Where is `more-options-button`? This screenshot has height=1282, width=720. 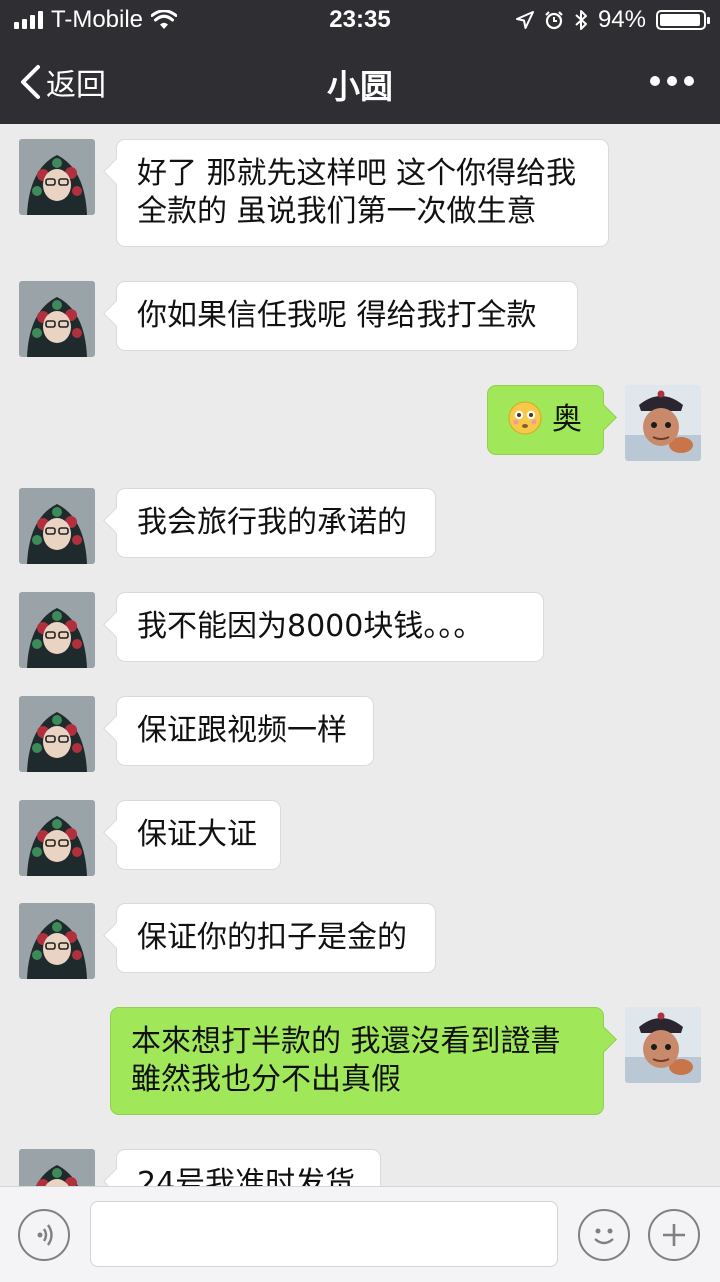
more-options-button is located at coordinates (672, 81).